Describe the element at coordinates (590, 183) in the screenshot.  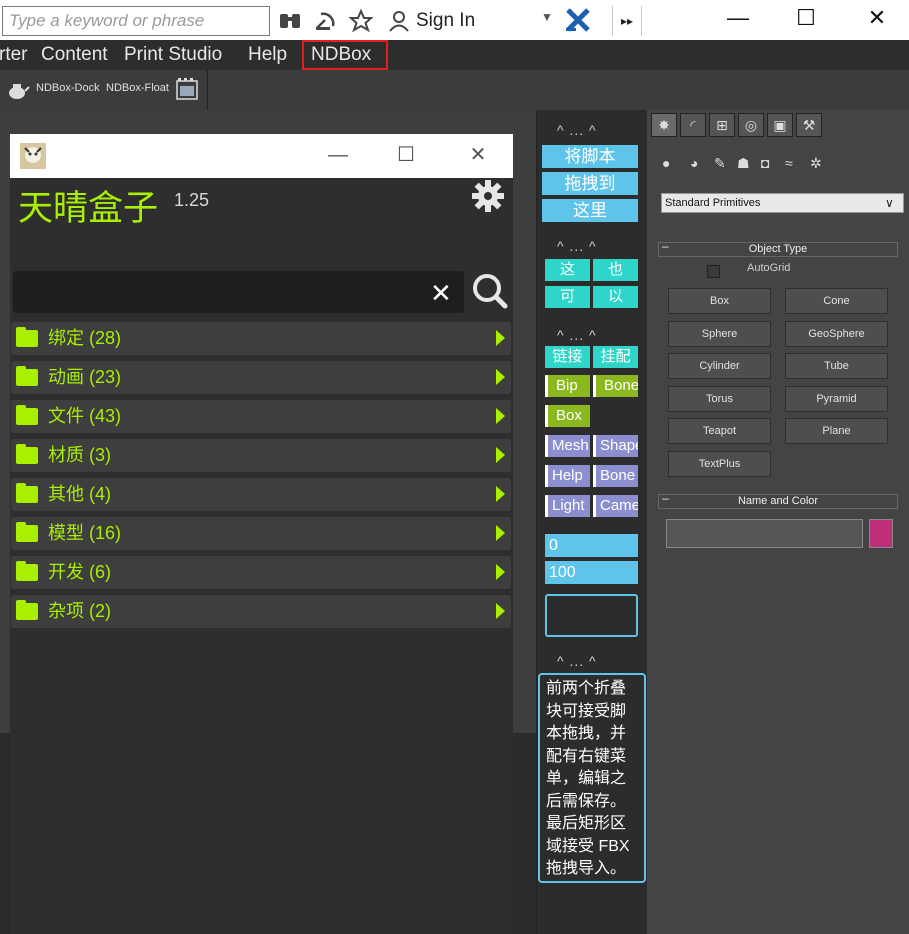
I see `script-drop-slot: 拖拽到` at that location.